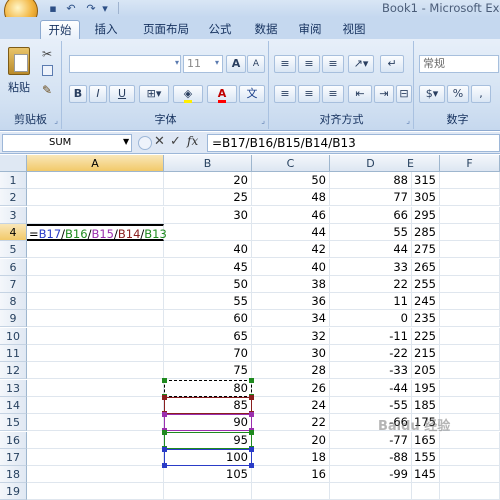  What do you see at coordinates (411, 457) in the screenshot?
I see `cell-e17: 155` at bounding box center [411, 457].